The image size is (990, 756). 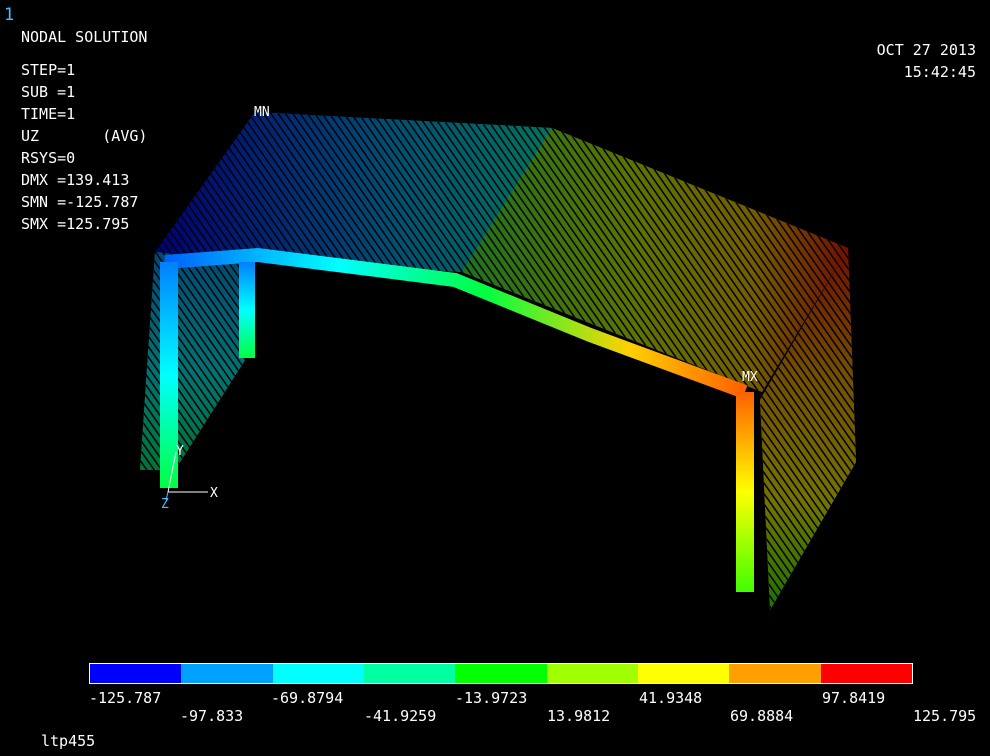 I want to click on axis-x-label: X, so click(x=214, y=493).